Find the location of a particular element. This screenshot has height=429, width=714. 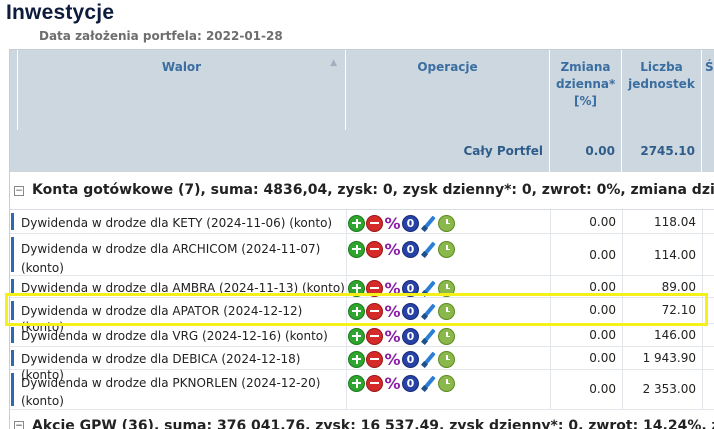

column-header-walor: Walor ▲ is located at coordinates (182, 90).